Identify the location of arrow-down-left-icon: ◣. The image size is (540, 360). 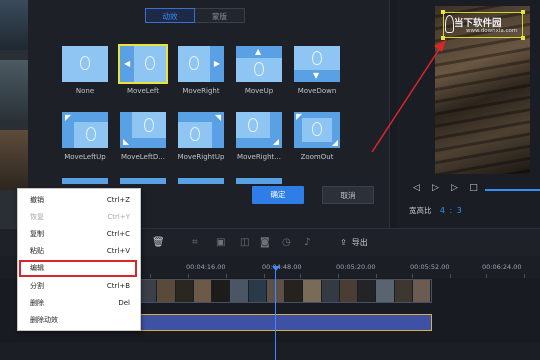
(126, 141).